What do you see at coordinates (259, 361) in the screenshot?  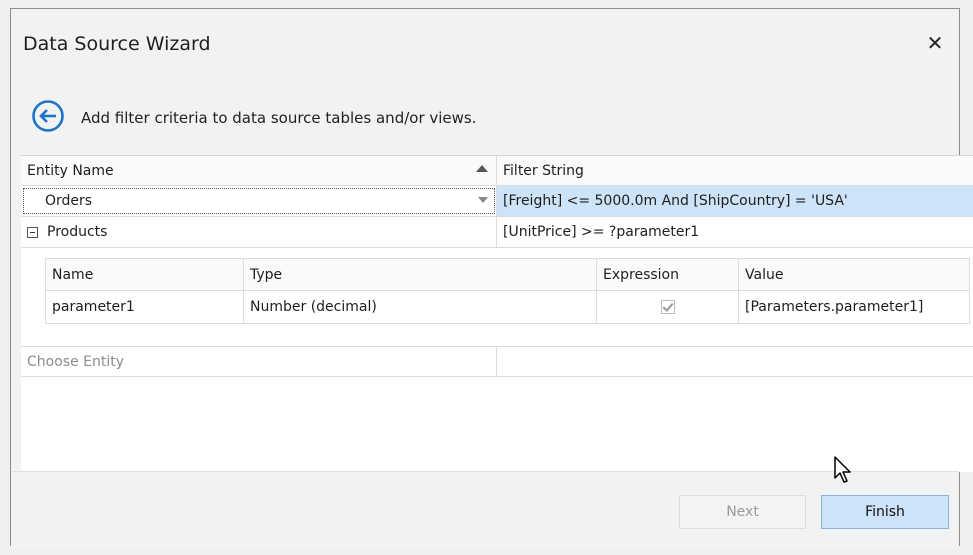 I see `choose-entity-cell: Choose Entity` at bounding box center [259, 361].